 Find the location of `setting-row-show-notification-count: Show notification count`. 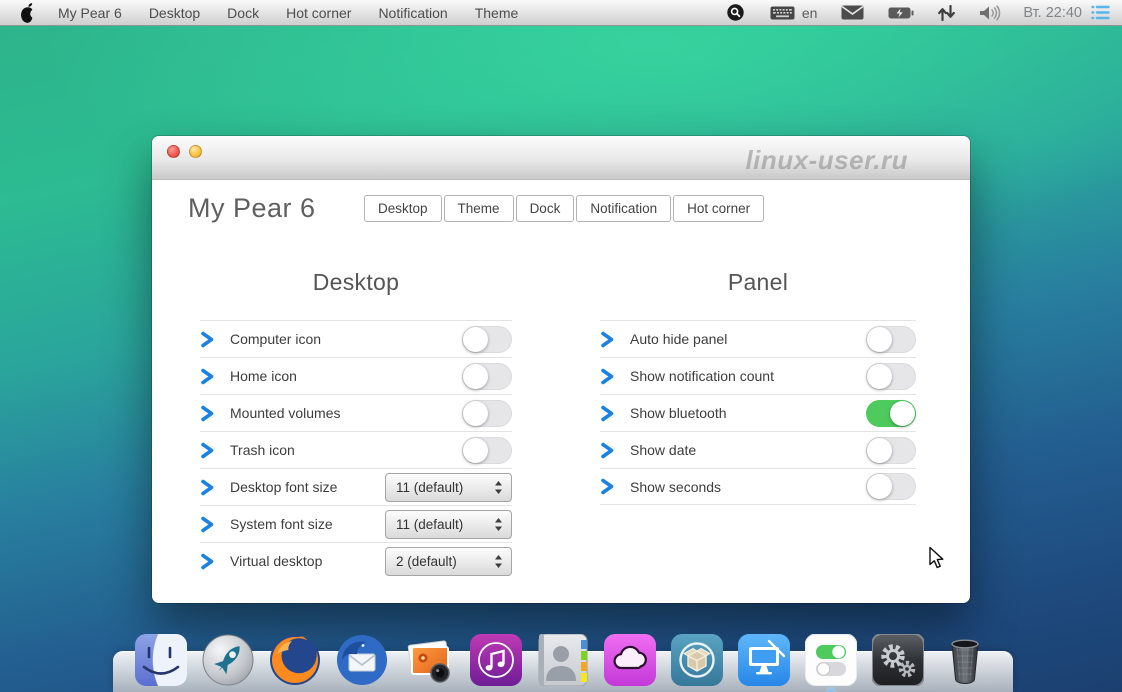

setting-row-show-notification-count: Show notification count is located at coordinates (758, 375).